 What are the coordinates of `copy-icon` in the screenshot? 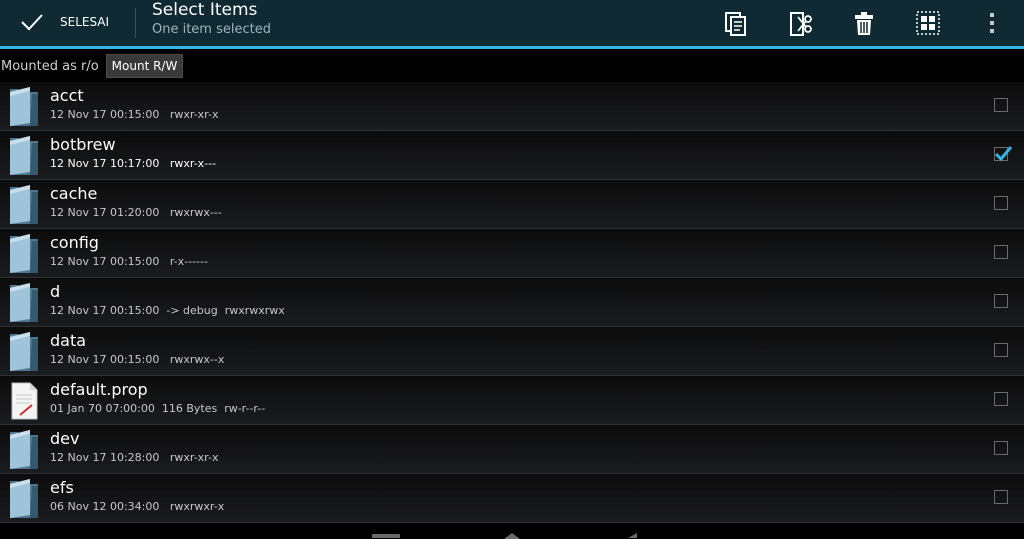 It's located at (735, 24).